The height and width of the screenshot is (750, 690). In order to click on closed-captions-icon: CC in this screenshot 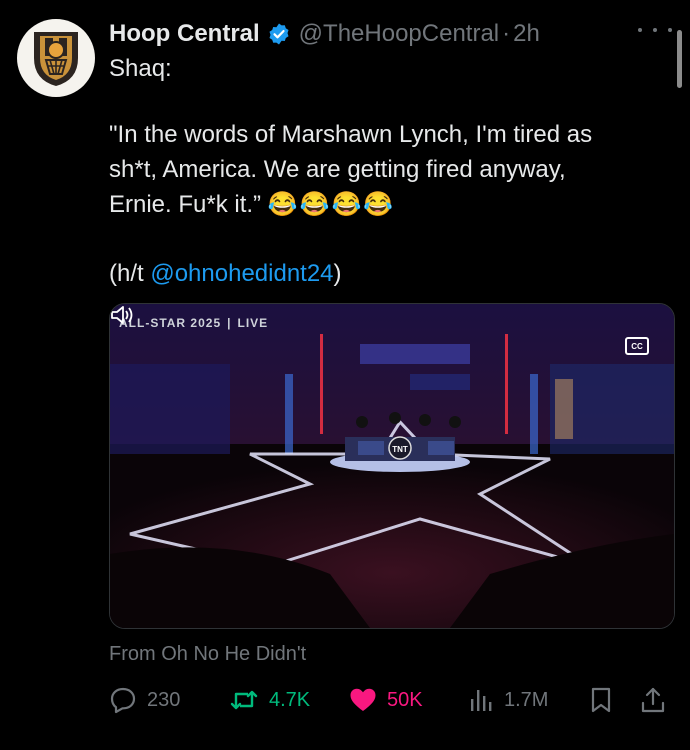, I will do `click(637, 346)`.